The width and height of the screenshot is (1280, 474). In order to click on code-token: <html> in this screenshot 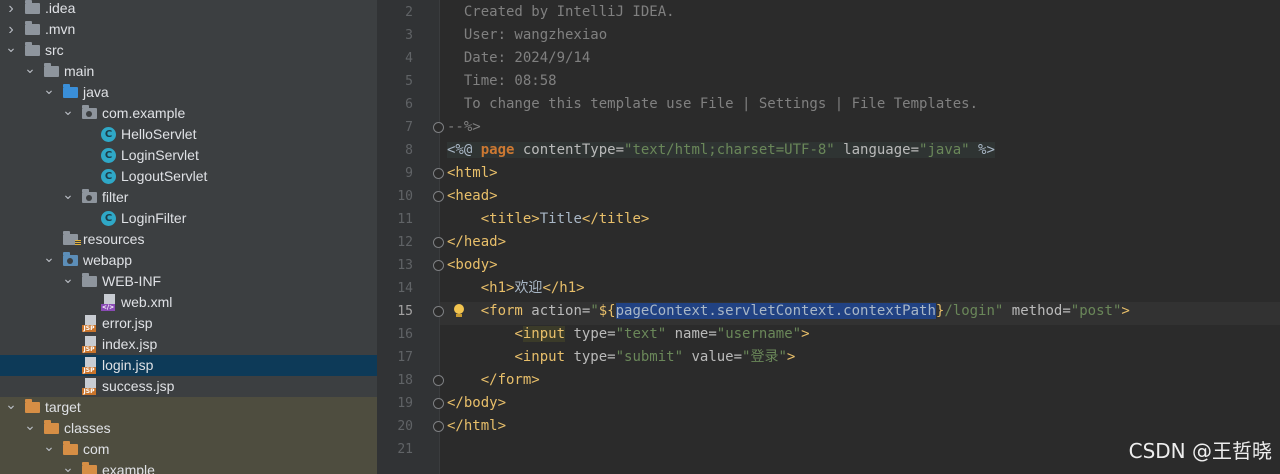, I will do `click(472, 173)`.